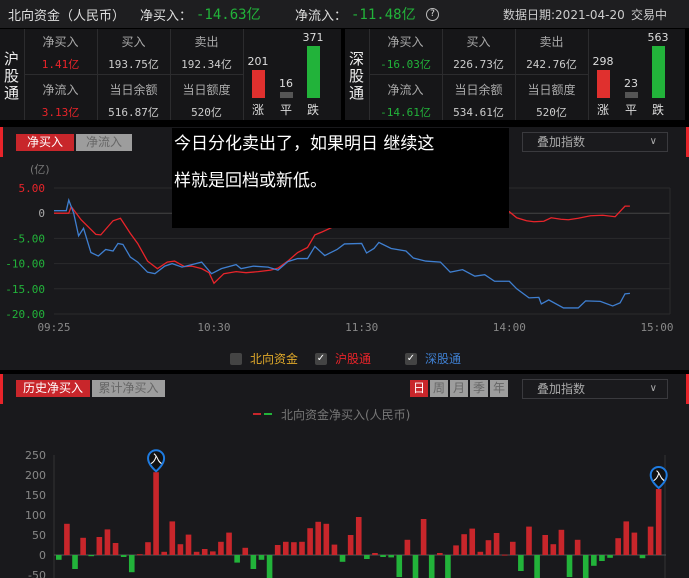 The image size is (689, 578). I want to click on tab-history-net-buy: 历史净买入, so click(53, 388).